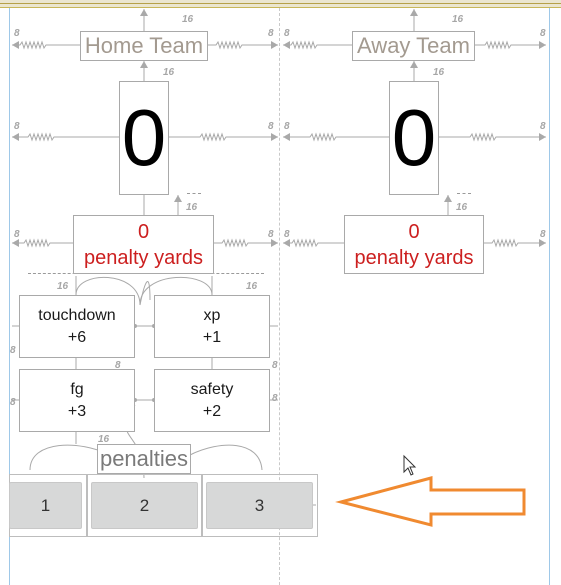 The image size is (561, 585). I want to click on cursor-layer, so click(410, 465).